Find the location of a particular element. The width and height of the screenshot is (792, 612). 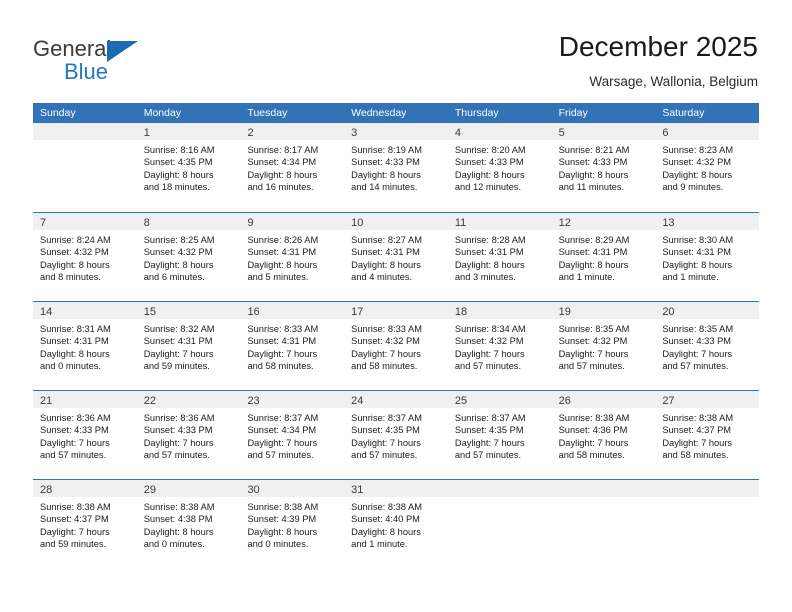

day-detail-line: and 0 minutes. is located at coordinates (278, 544).